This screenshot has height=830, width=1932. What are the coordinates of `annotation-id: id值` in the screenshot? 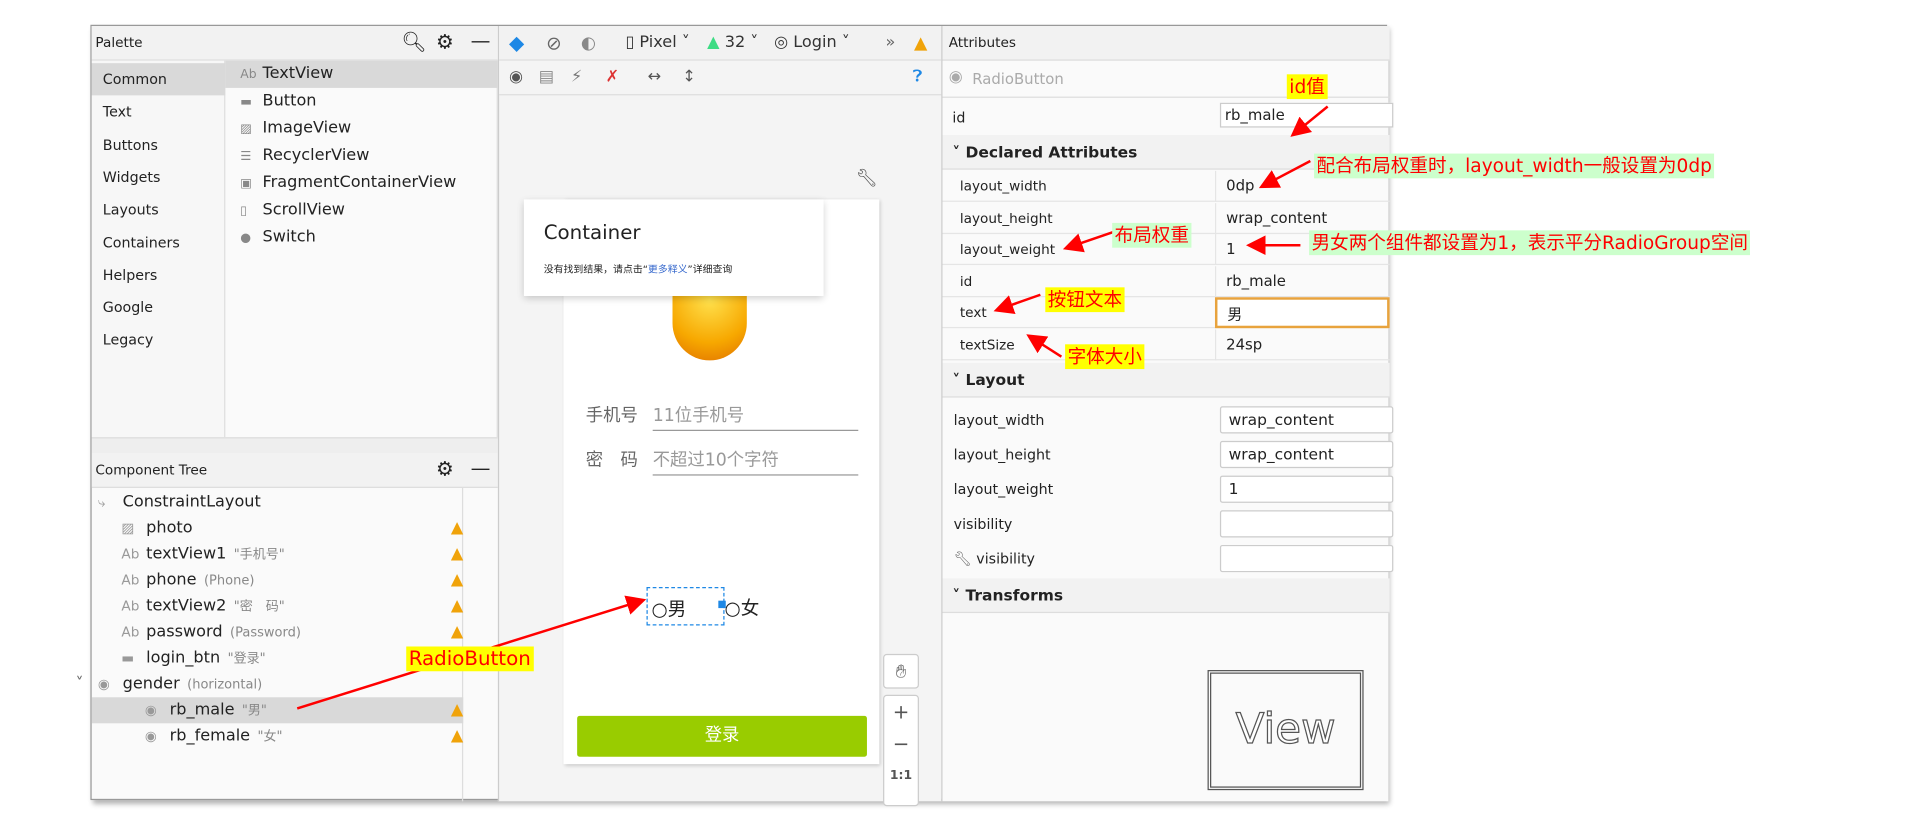 It's located at (1307, 87).